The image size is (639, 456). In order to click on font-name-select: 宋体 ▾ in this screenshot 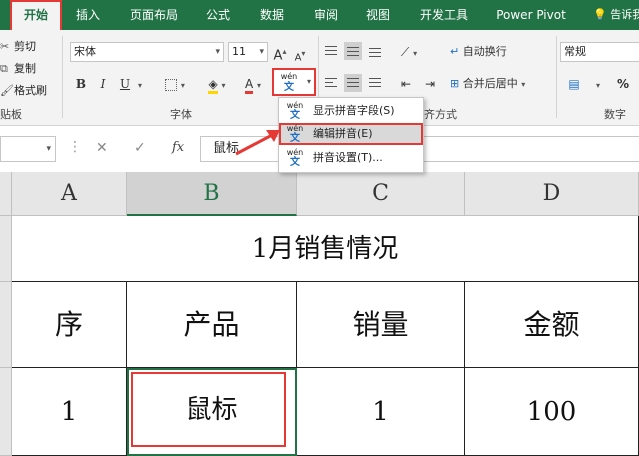, I will do `click(147, 52)`.